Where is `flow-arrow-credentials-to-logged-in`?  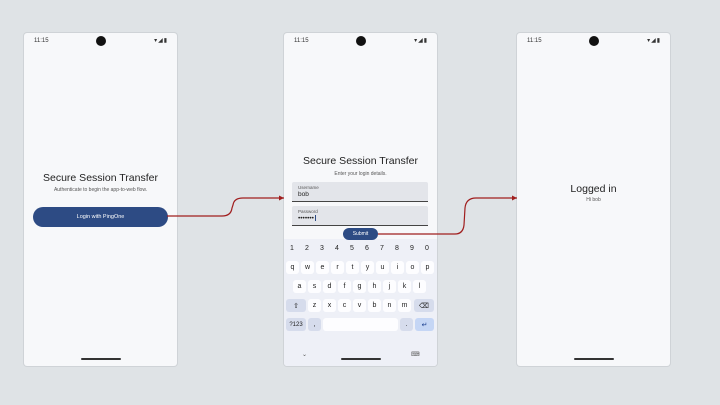 flow-arrow-credentials-to-logged-in is located at coordinates (447, 216).